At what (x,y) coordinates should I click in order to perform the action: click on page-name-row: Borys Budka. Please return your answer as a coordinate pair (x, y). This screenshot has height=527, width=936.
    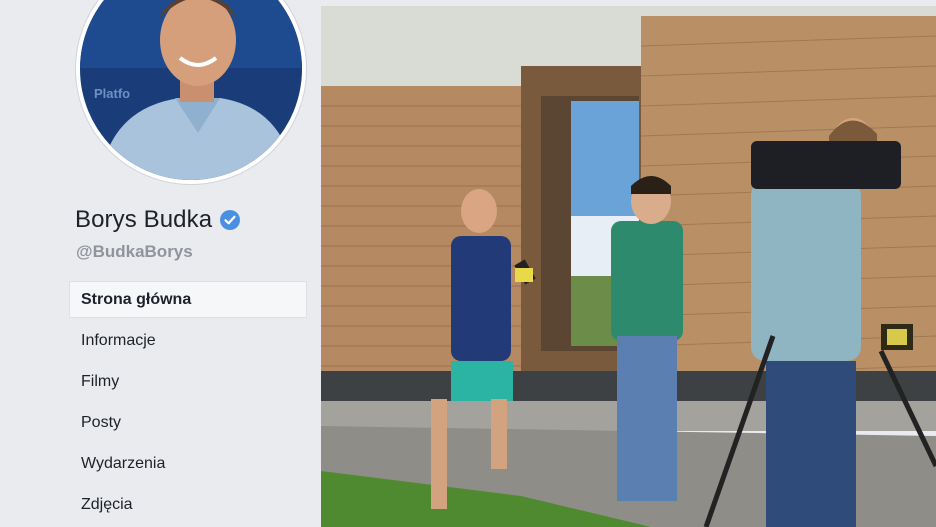
    Looking at the image, I should click on (158, 220).